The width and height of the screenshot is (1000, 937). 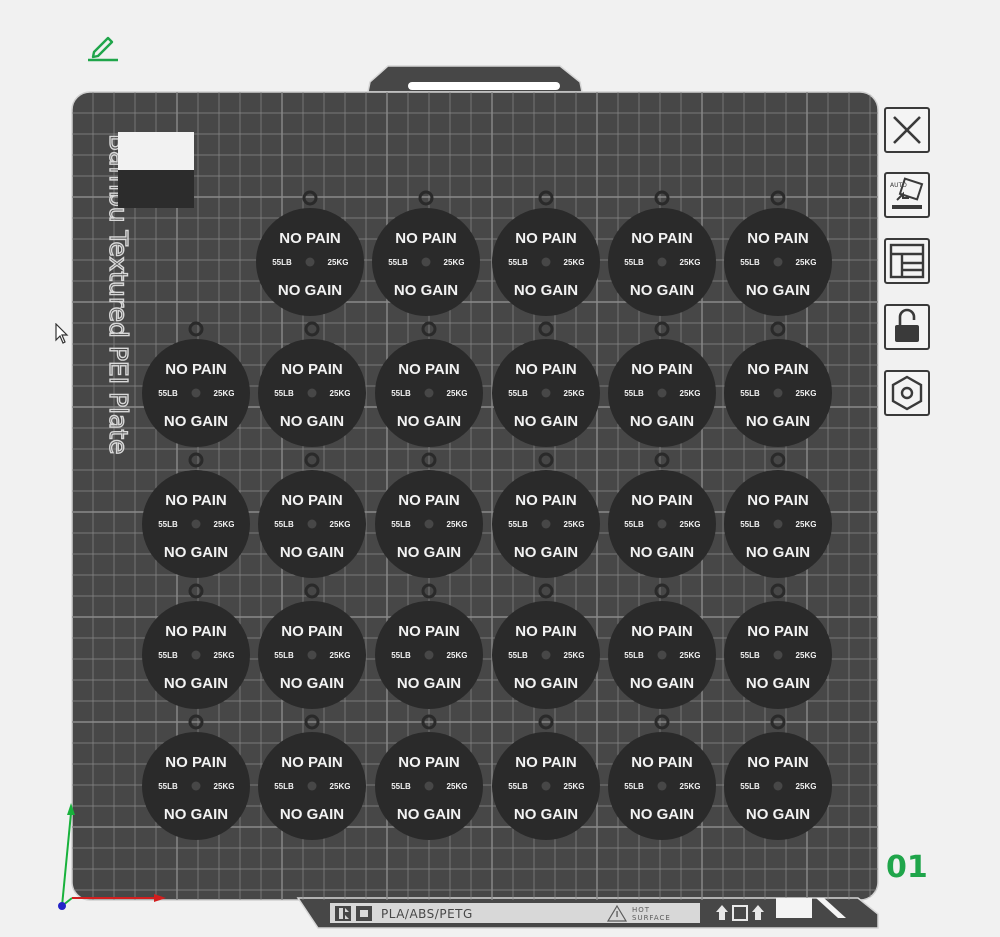 What do you see at coordinates (794, 908) in the screenshot?
I see `plate-corner-mark` at bounding box center [794, 908].